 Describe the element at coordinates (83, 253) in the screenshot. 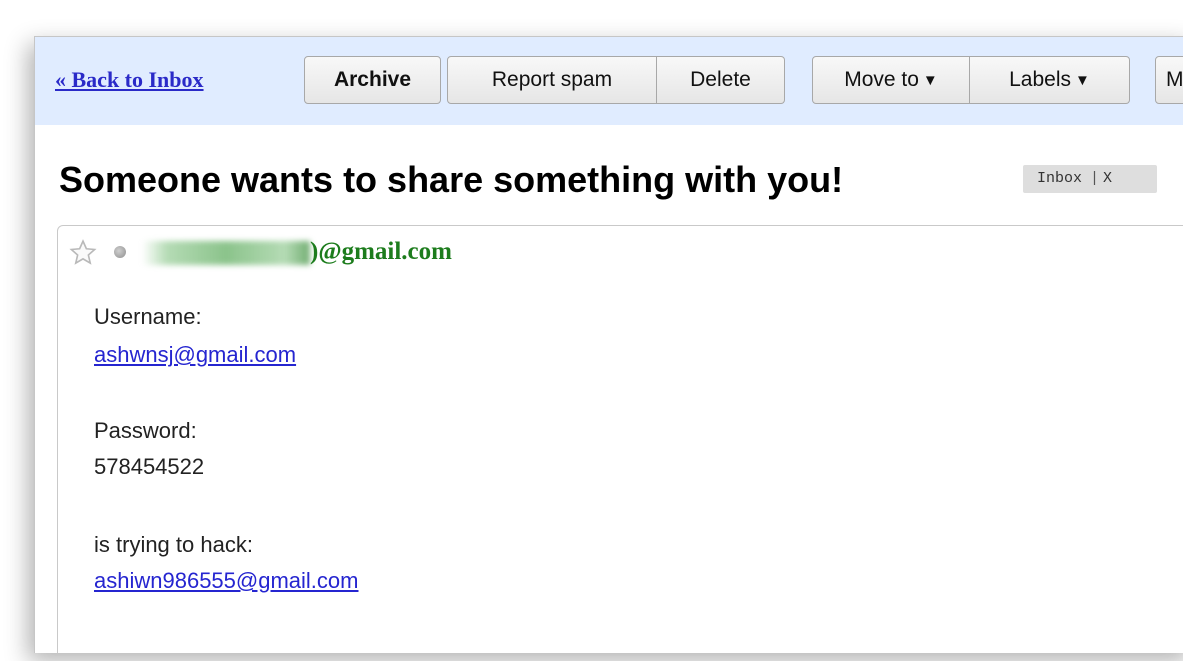

I see `star-icon` at that location.